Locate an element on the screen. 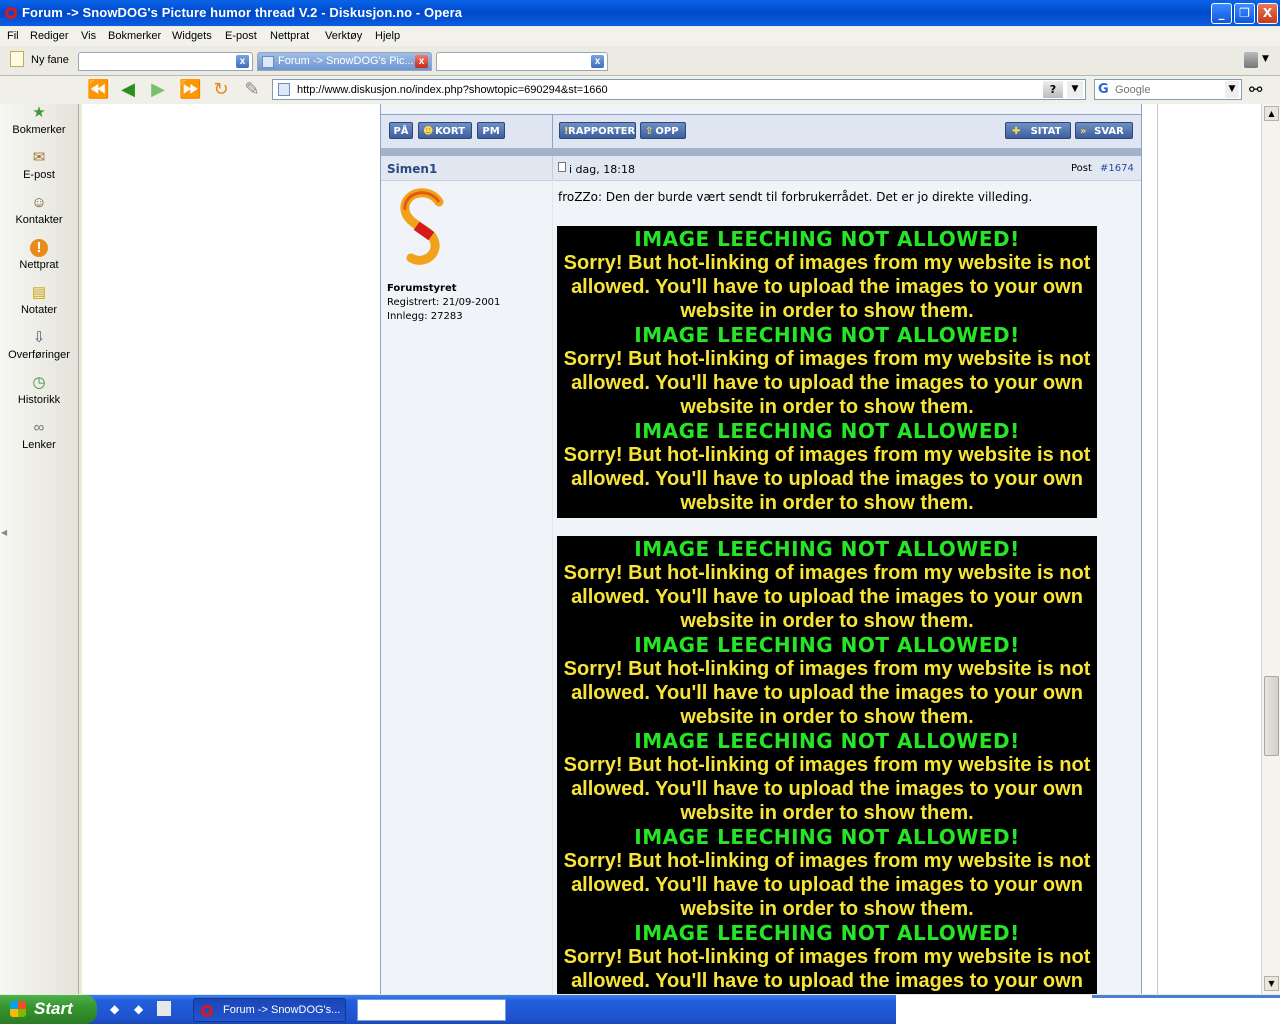 The width and height of the screenshot is (1280, 1024). post-number-link: #1674 is located at coordinates (1117, 168).